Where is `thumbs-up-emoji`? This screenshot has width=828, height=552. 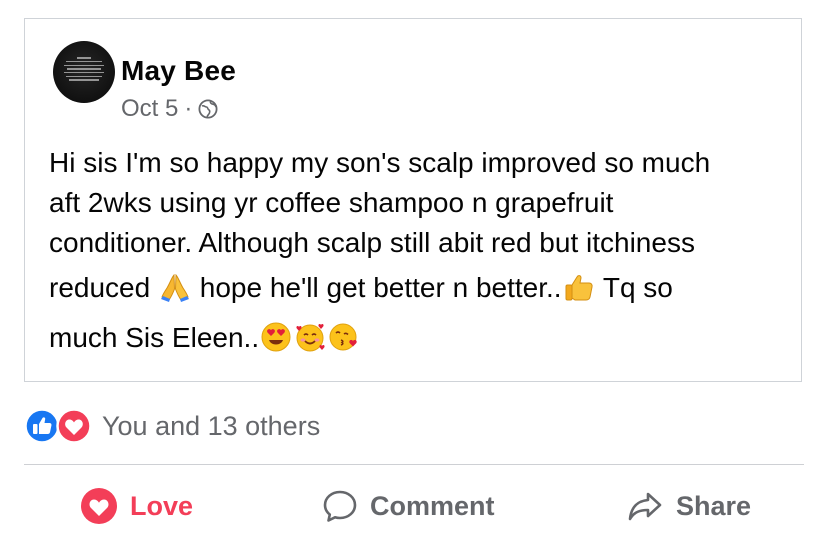
thumbs-up-emoji is located at coordinates (579, 288).